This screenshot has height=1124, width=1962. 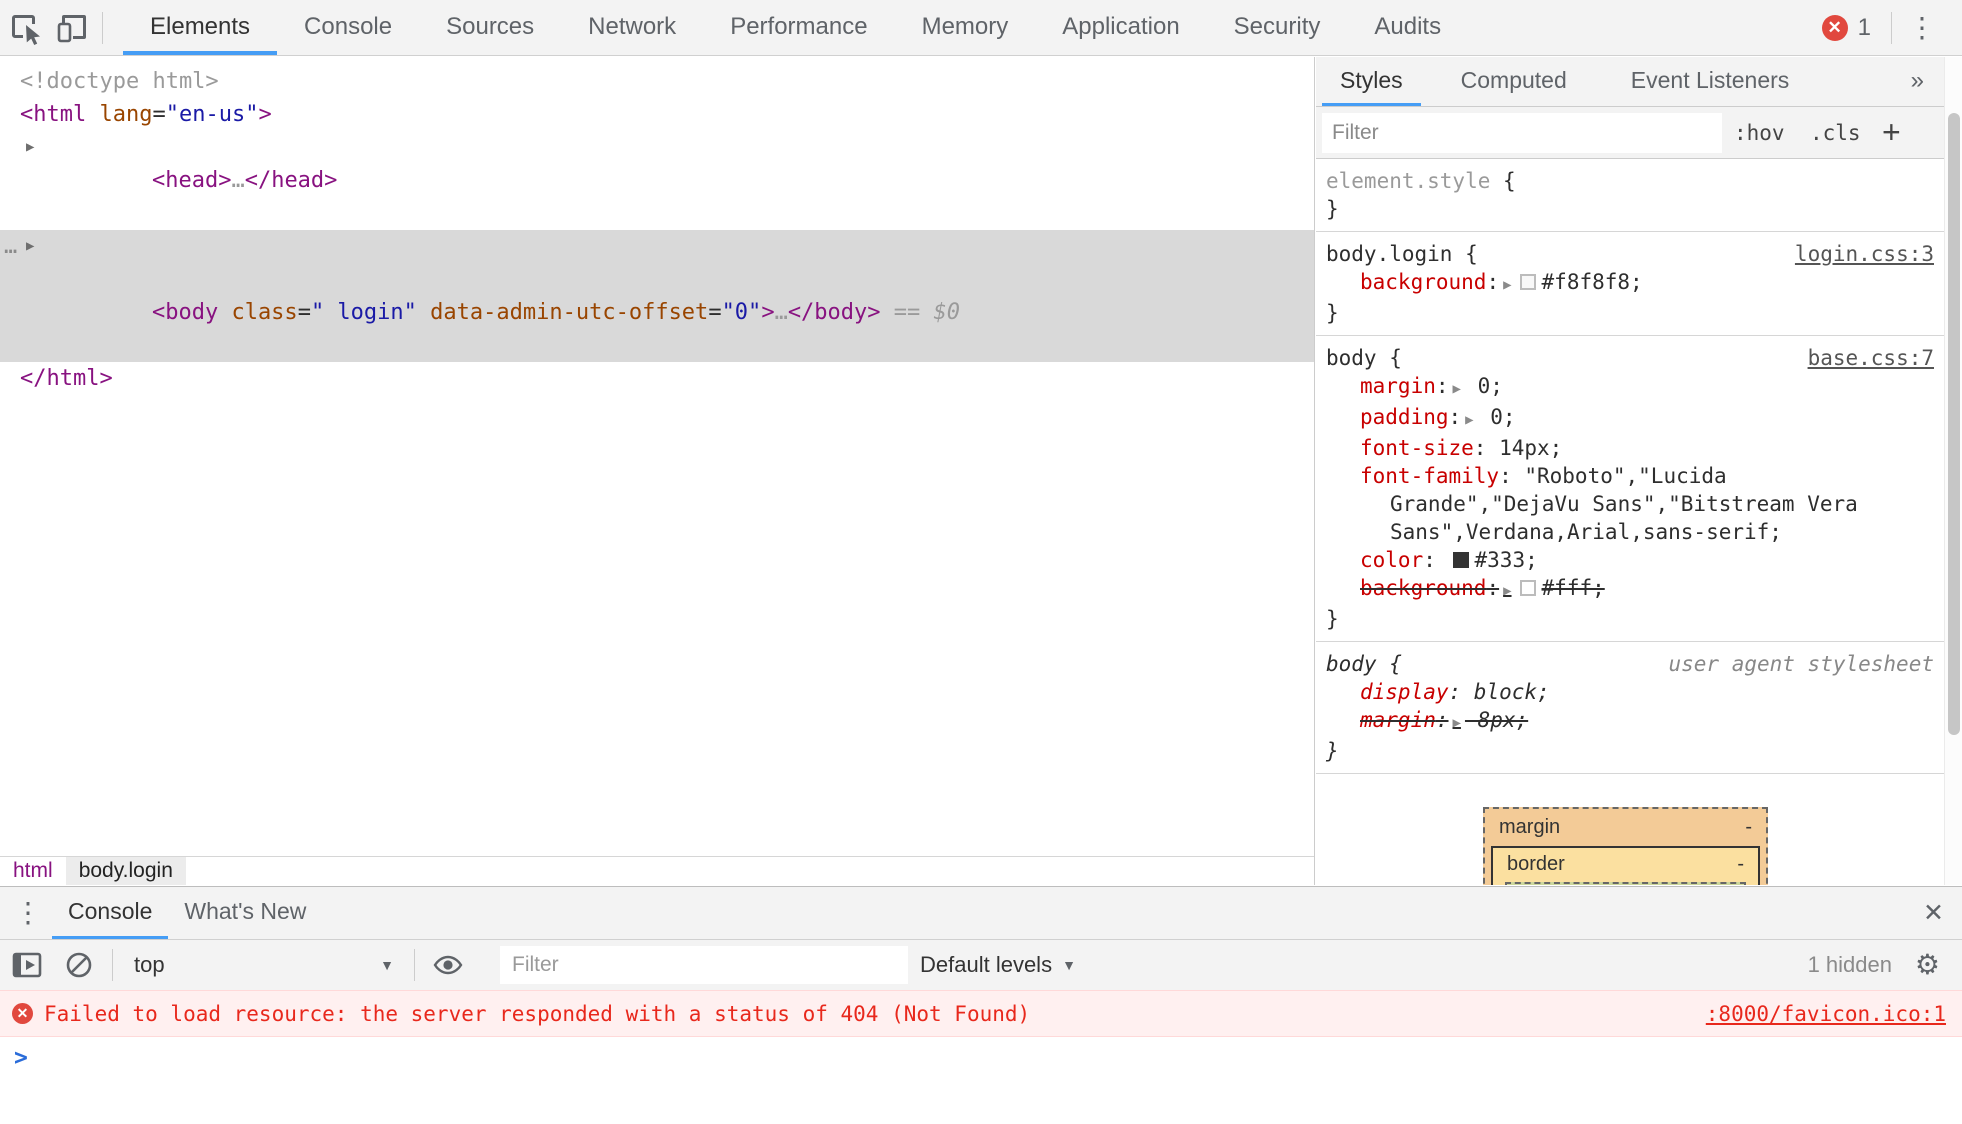 What do you see at coordinates (1759, 133) in the screenshot?
I see `toggle-element-state-button: :hov` at bounding box center [1759, 133].